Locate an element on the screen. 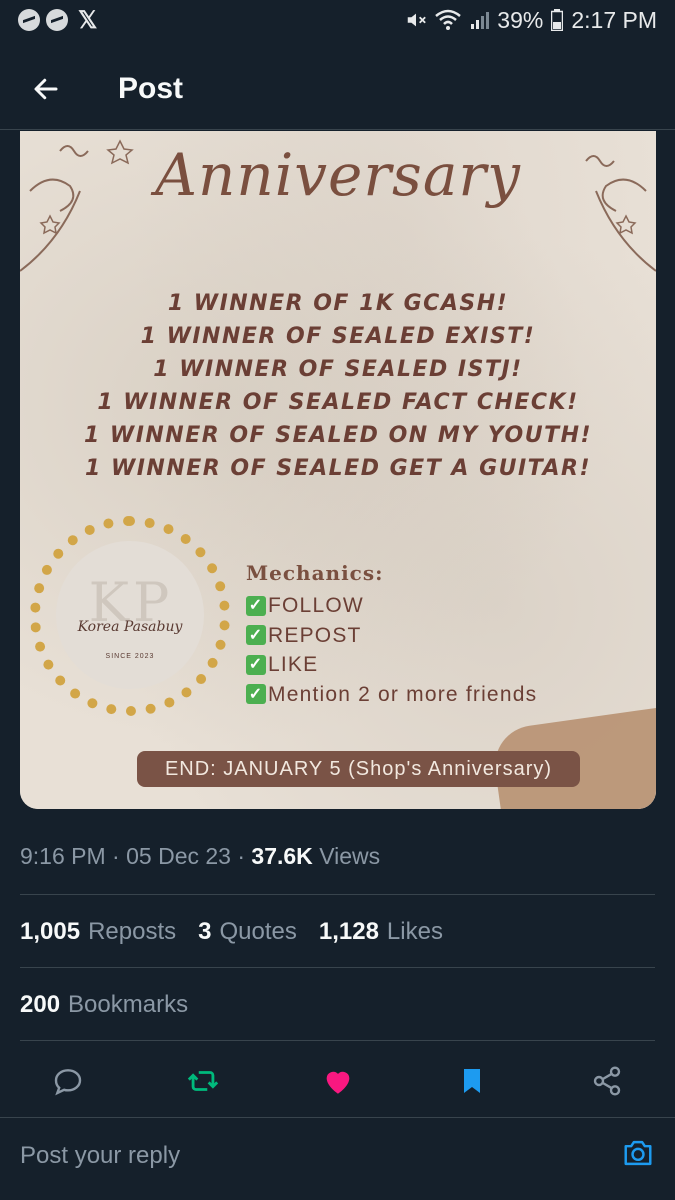  brand-since: SINCE 2023 is located at coordinates (130, 656).